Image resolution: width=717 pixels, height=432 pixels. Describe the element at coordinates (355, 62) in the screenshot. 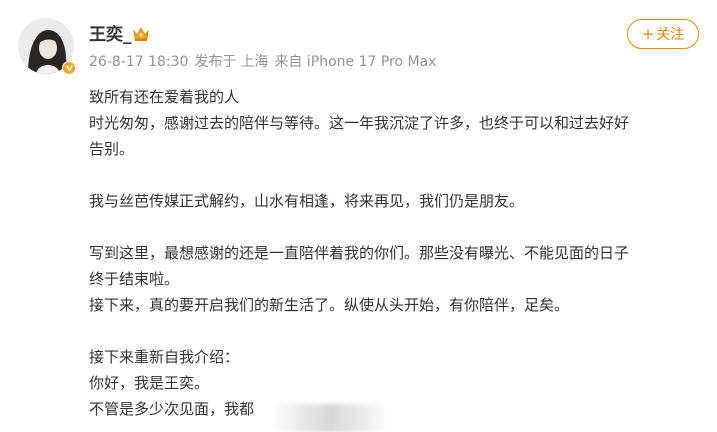

I see `post-device: 来自 iPhone 17 Pro Max` at that location.